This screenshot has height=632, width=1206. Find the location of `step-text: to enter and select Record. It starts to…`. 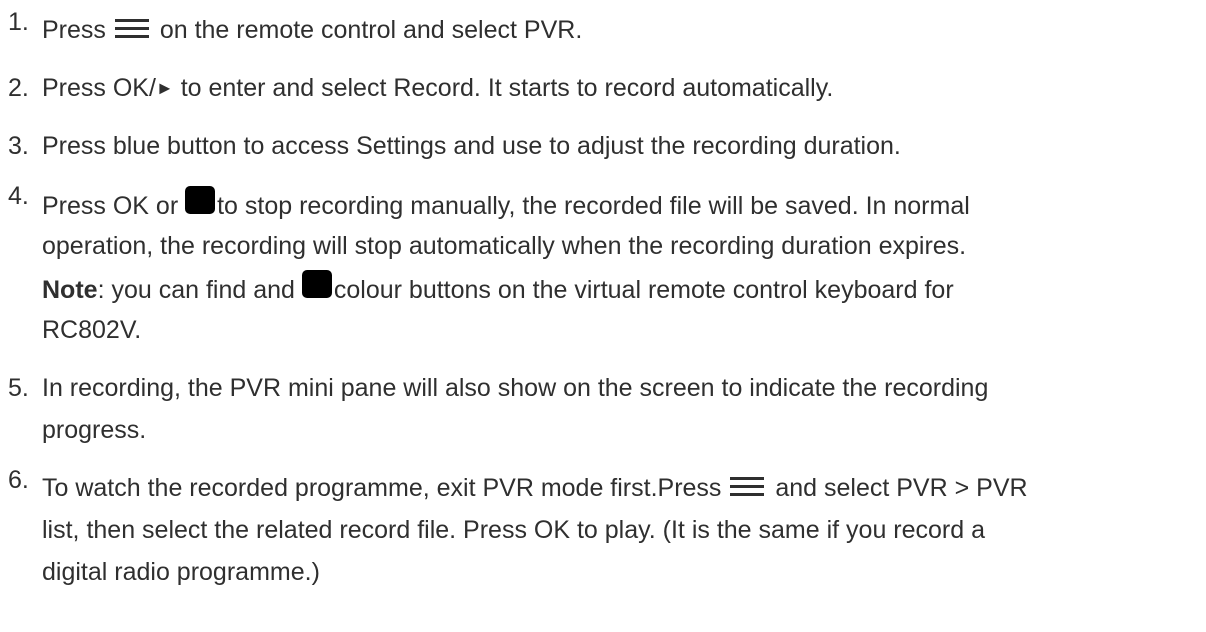

step-text: to enter and select Record. It starts to… is located at coordinates (503, 88).